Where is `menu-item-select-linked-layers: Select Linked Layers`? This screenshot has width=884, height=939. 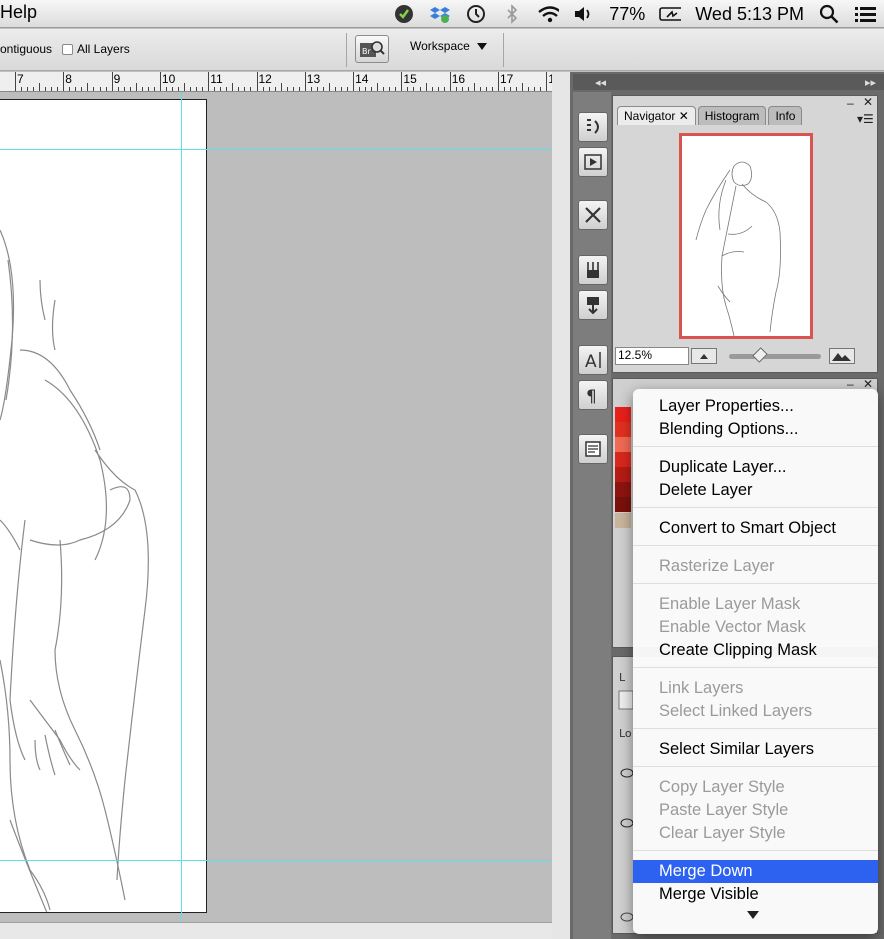
menu-item-select-linked-layers: Select Linked Layers is located at coordinates (755, 711).